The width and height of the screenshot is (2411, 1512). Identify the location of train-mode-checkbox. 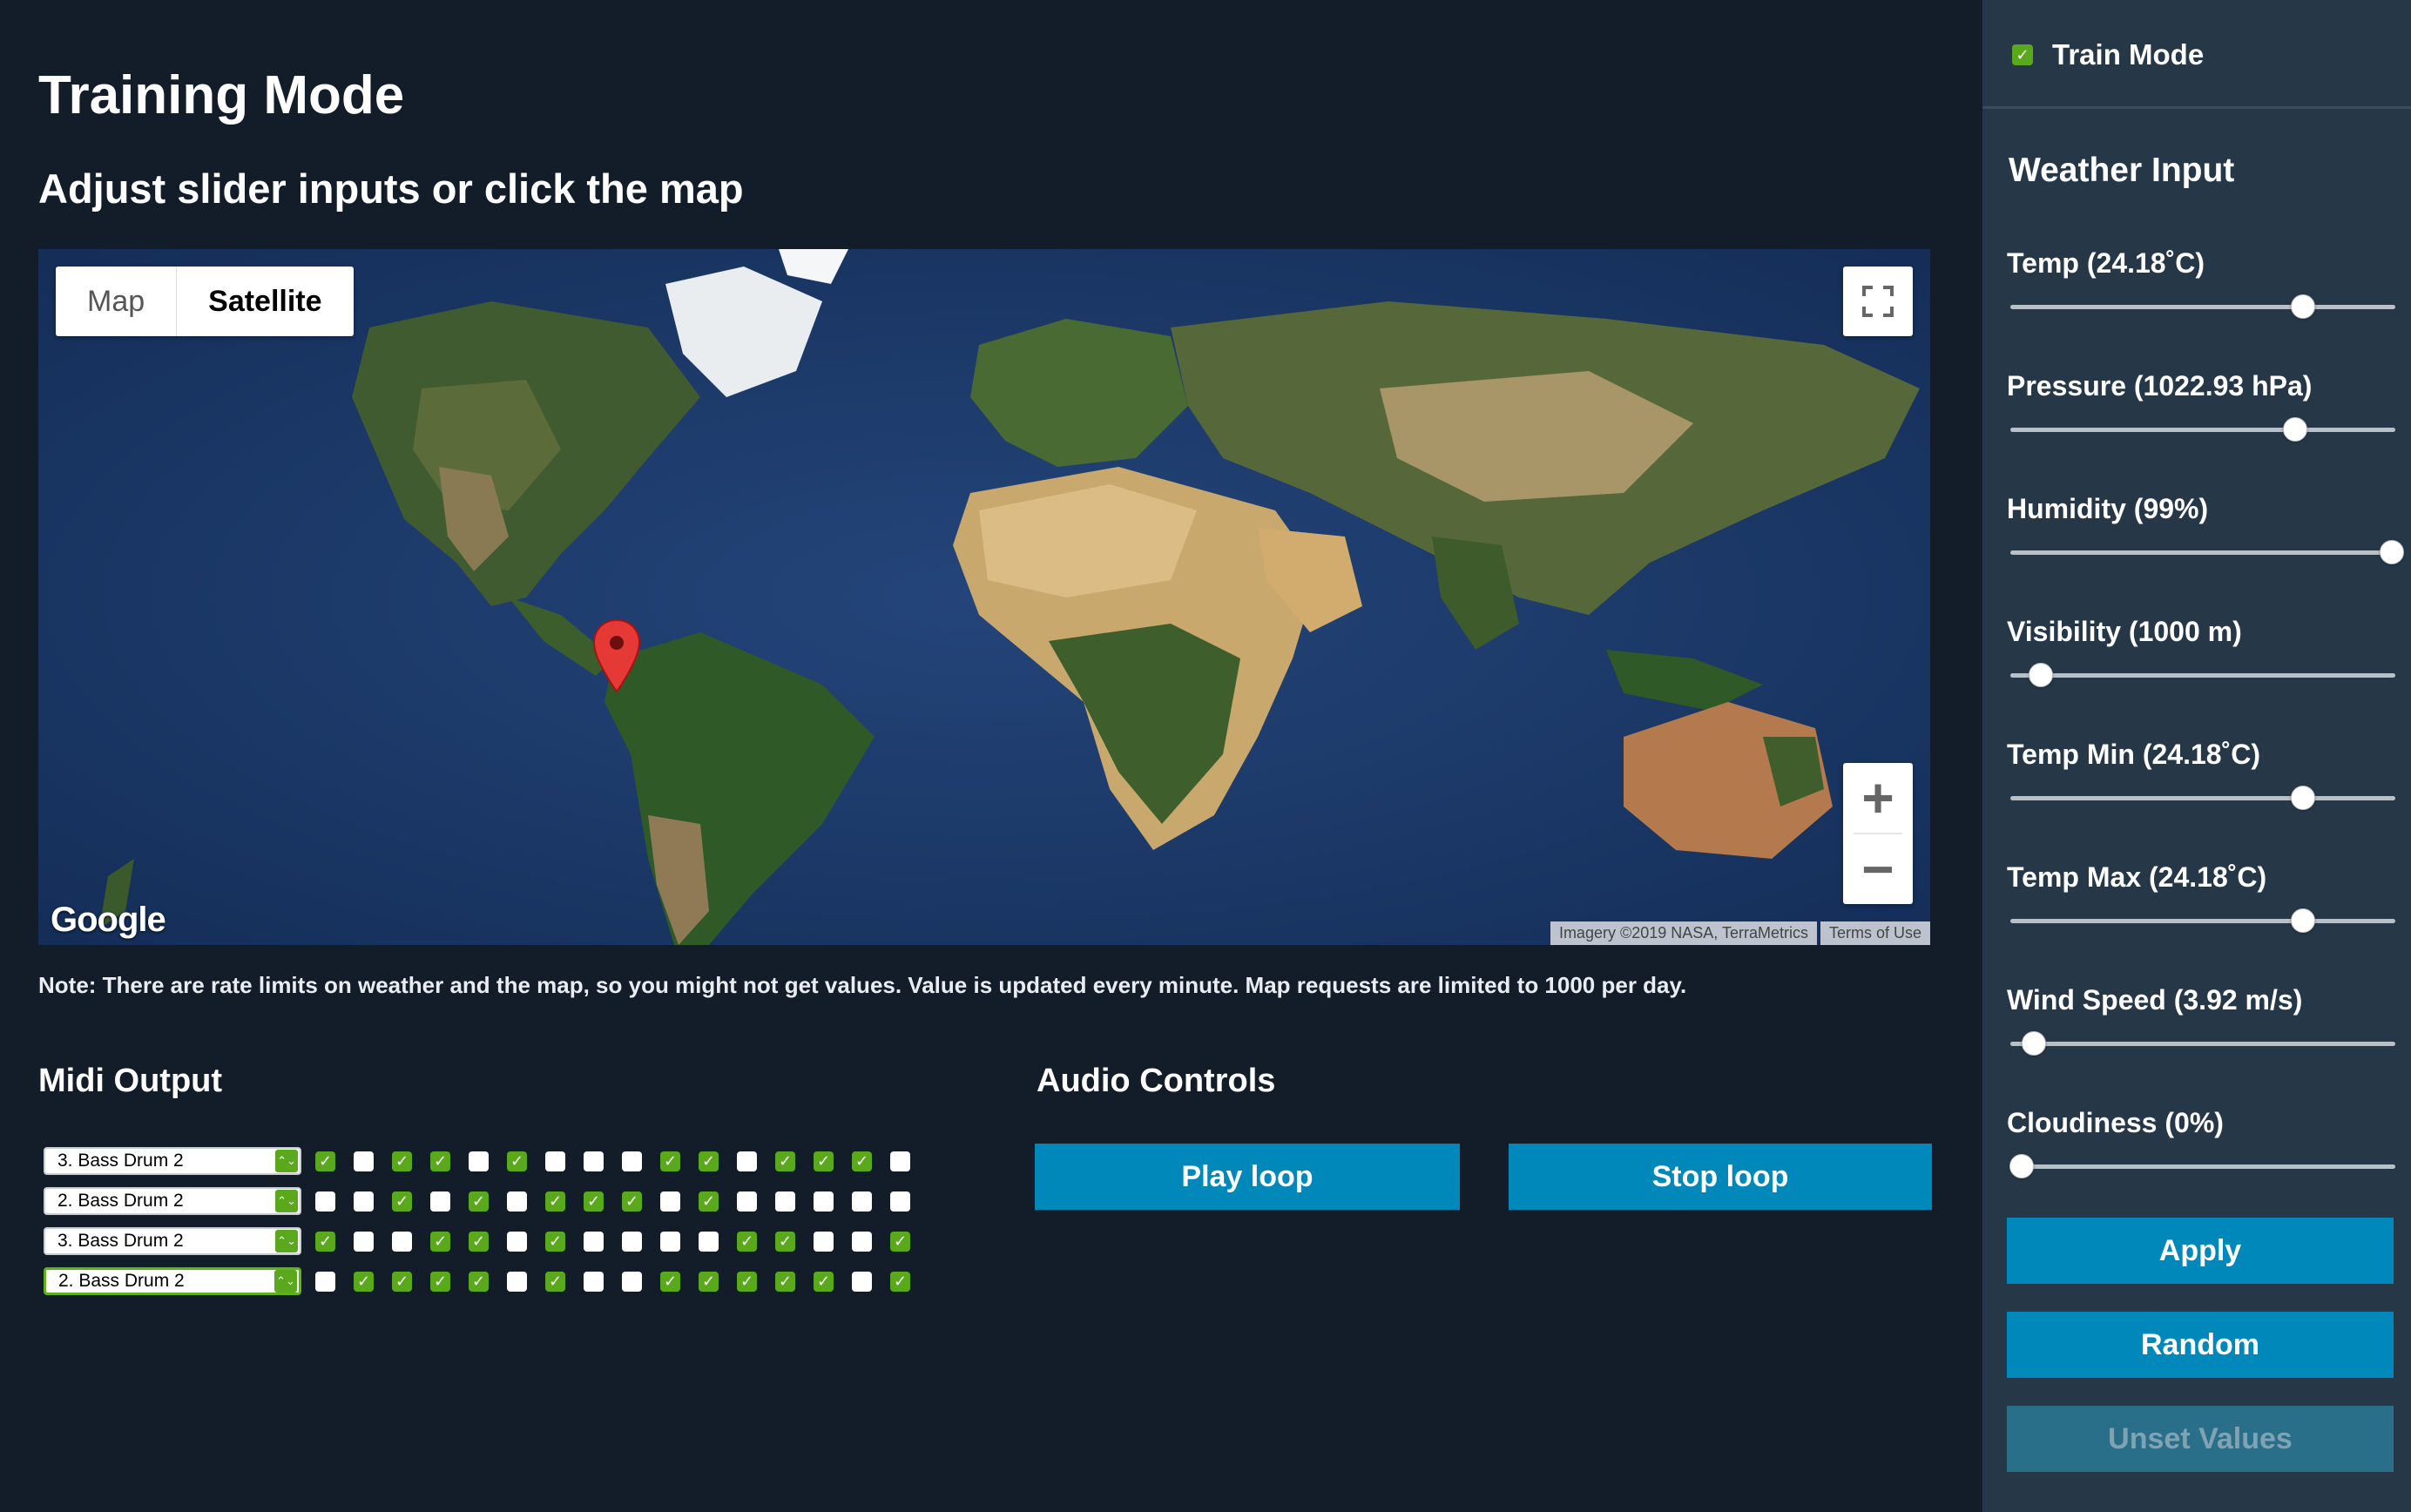
(2022, 54).